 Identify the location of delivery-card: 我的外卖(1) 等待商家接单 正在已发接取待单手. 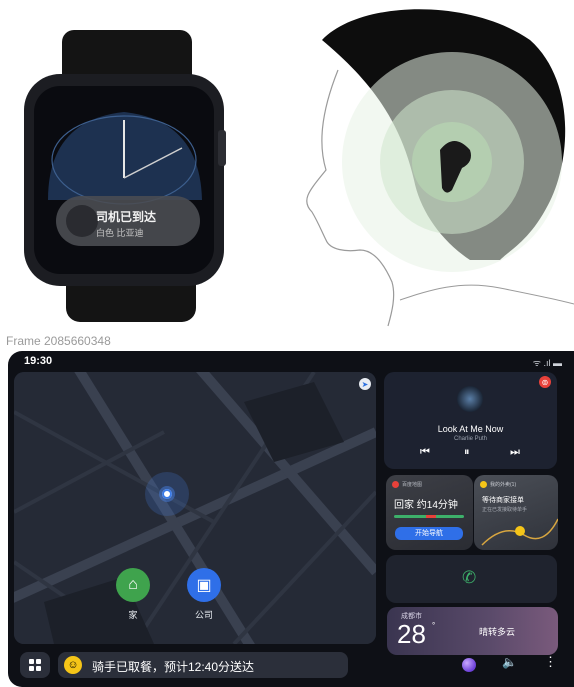
(516, 512).